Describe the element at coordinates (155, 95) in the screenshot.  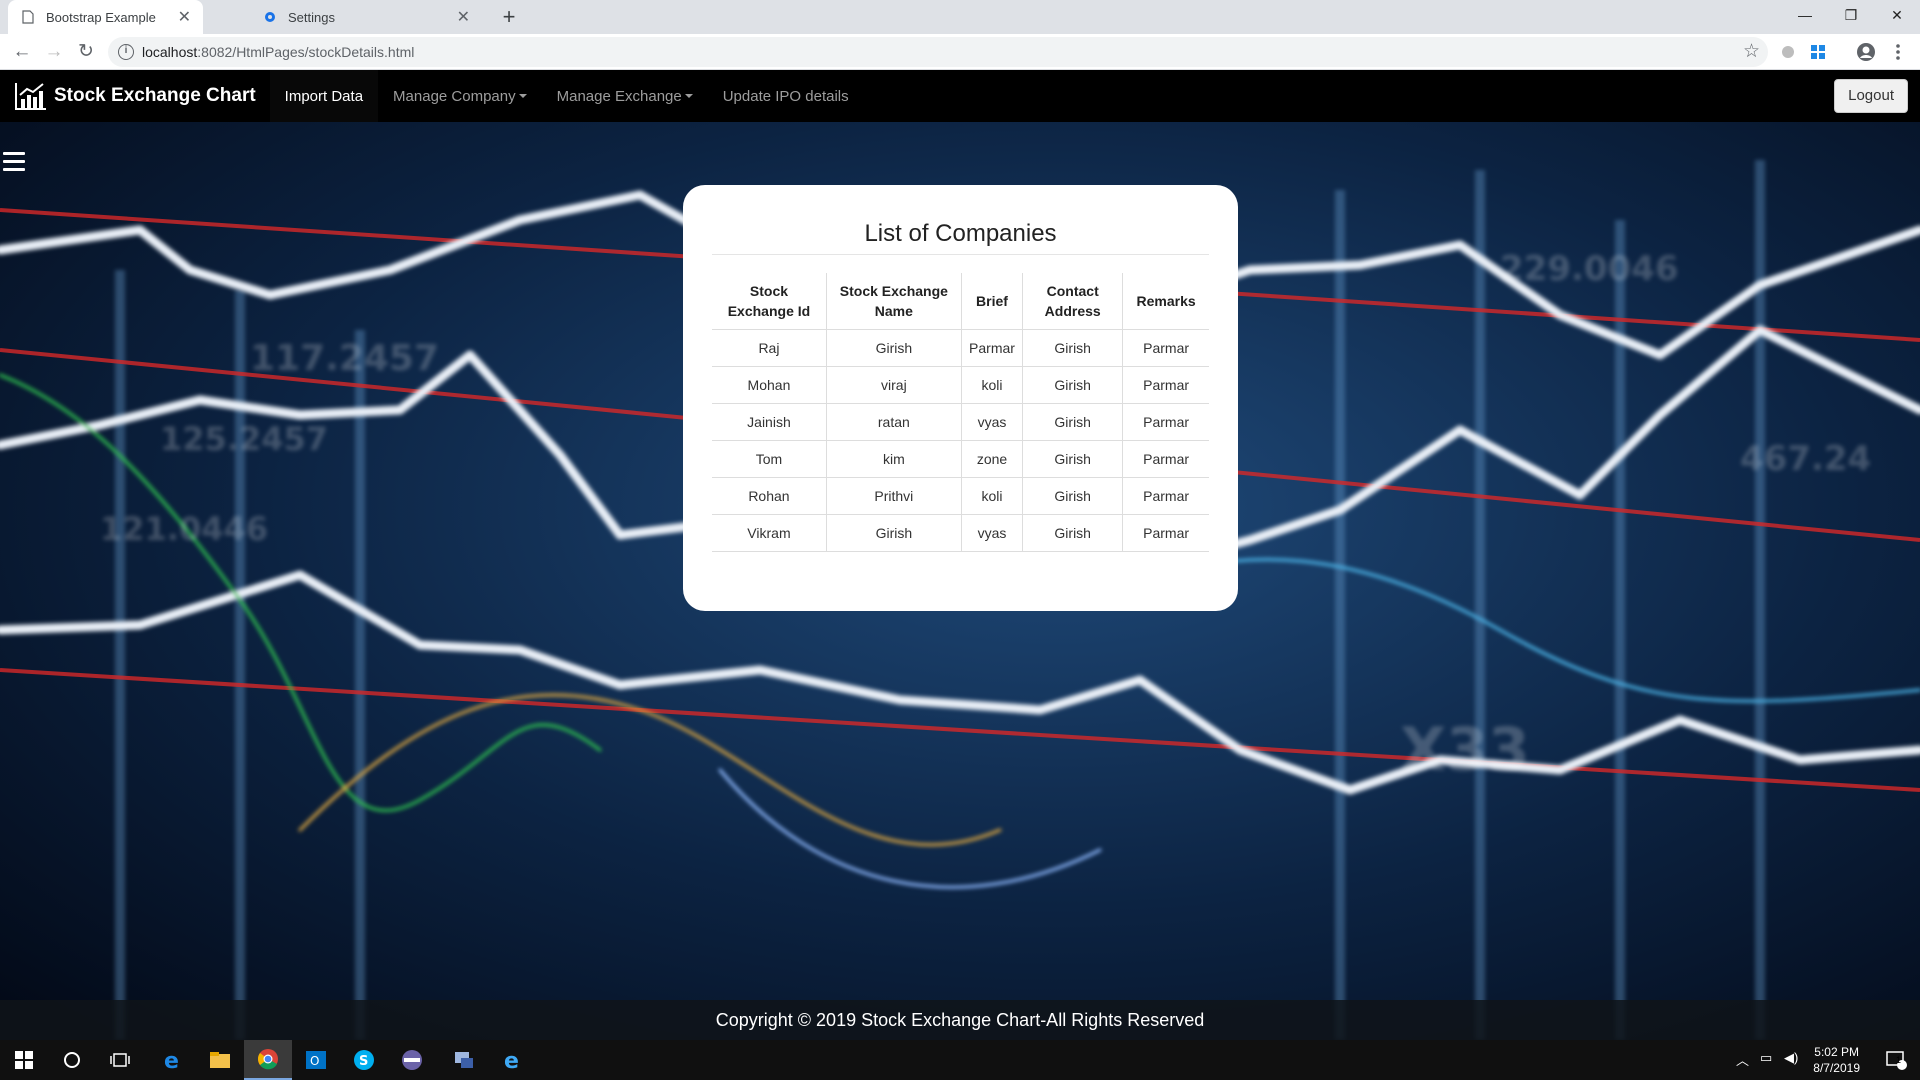
I see `brand-title: Stock Exchange Chart` at that location.